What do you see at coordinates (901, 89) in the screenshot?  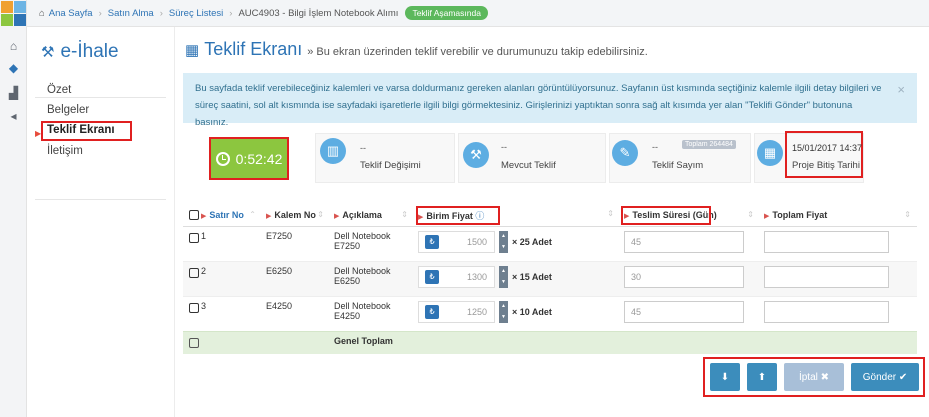 I see `close-icon: ×` at bounding box center [901, 89].